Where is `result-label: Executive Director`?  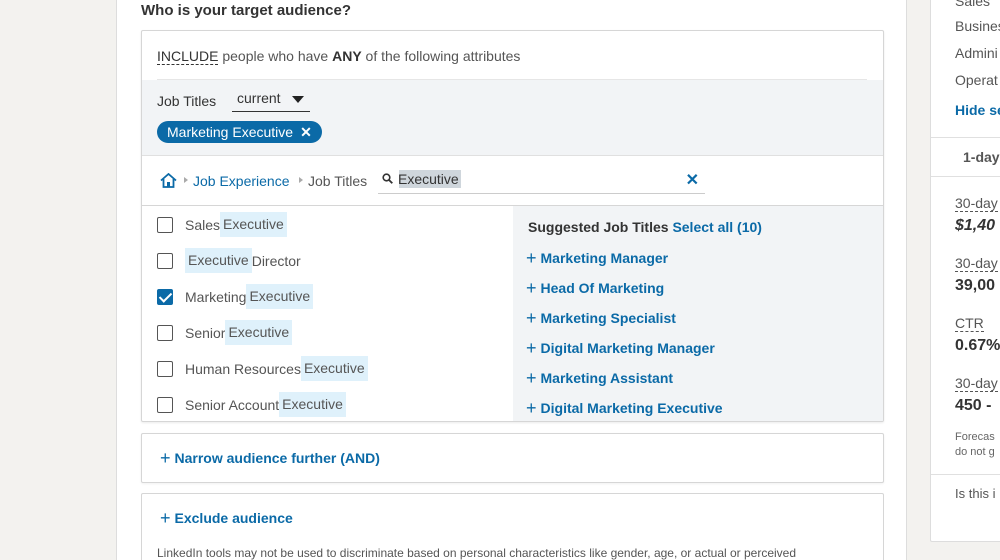
result-label: Executive Director is located at coordinates (243, 260).